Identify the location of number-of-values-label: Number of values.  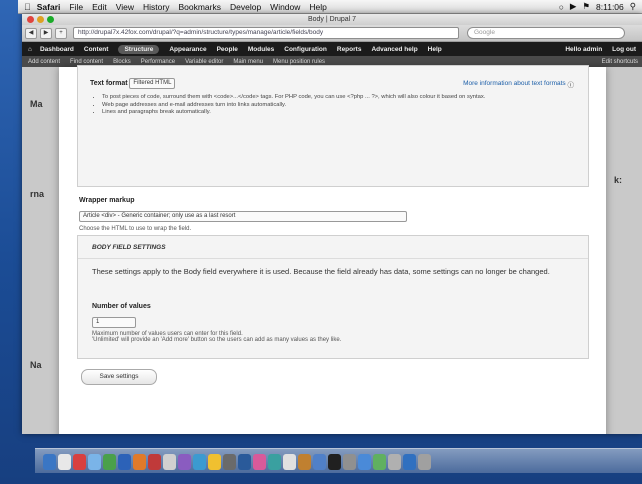
(121, 306).